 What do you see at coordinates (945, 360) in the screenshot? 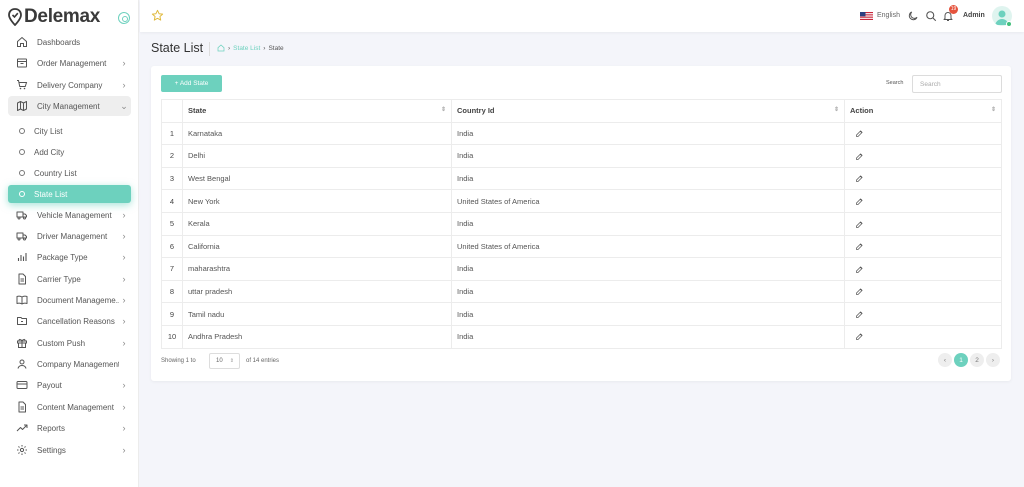
I see `prev-page-button: ‹` at bounding box center [945, 360].